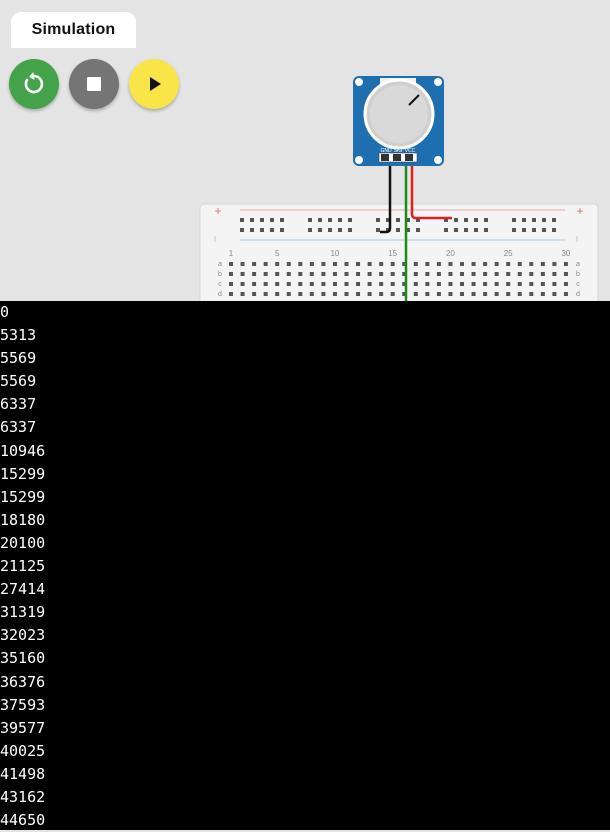 The height and width of the screenshot is (832, 610). What do you see at coordinates (398, 121) in the screenshot?
I see `potentiometer-module: GND SIG VCC` at bounding box center [398, 121].